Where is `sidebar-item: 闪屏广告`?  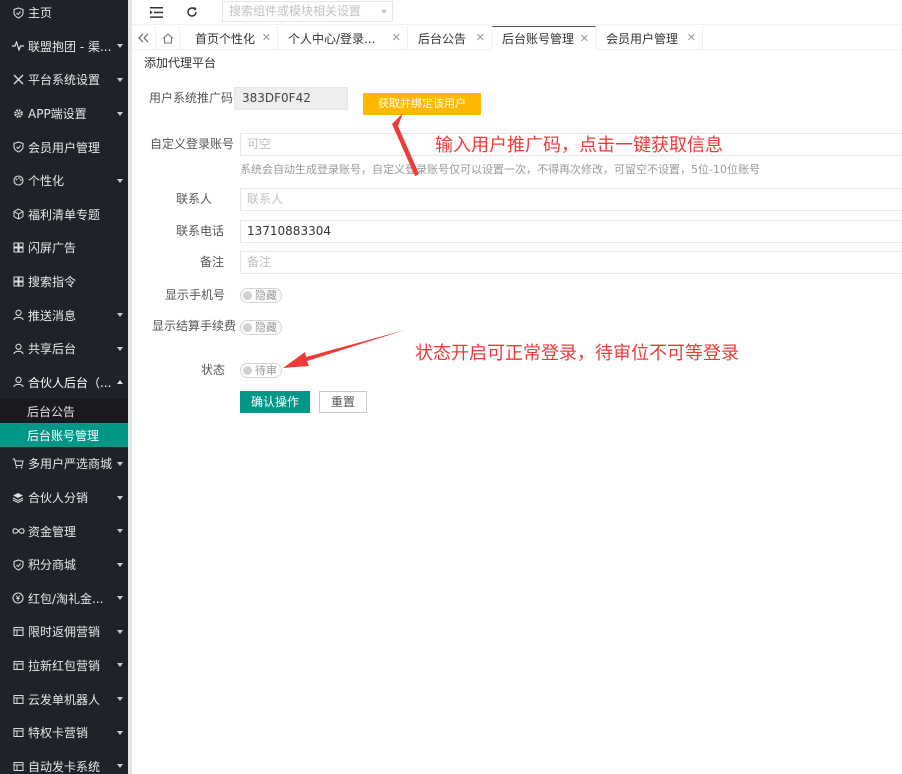
sidebar-item: 闪屏广告 is located at coordinates (64, 248).